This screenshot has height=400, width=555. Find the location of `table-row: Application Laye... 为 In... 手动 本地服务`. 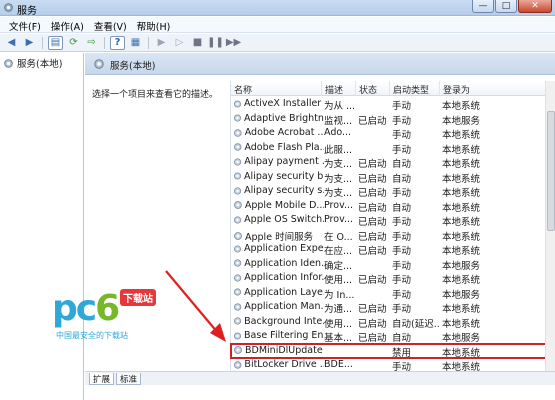

table-row: Application Laye... 为 In... 手动 本地服务 is located at coordinates (393, 293).